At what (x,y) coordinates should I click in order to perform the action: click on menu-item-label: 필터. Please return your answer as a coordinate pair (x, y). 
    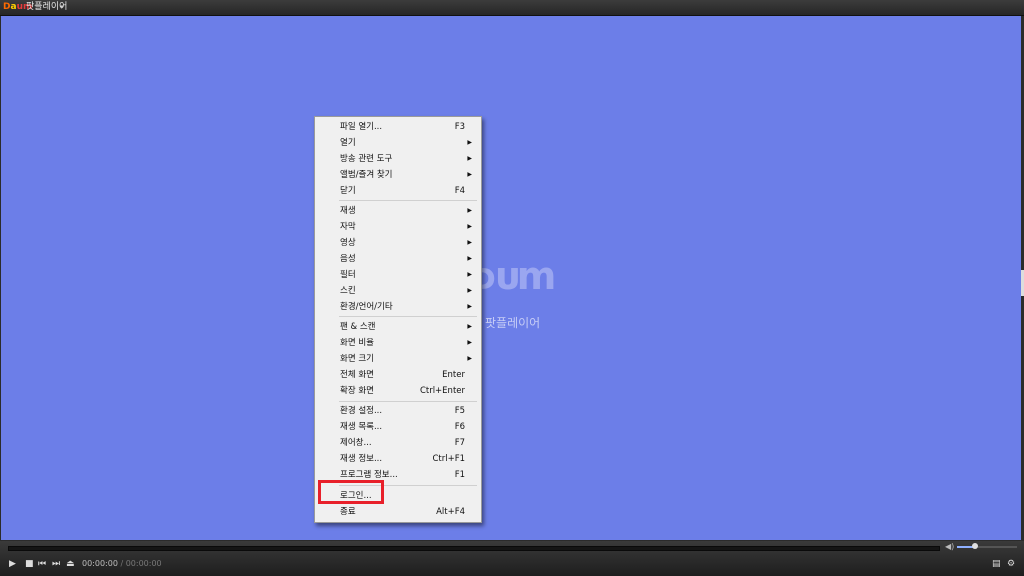
    Looking at the image, I should click on (348, 275).